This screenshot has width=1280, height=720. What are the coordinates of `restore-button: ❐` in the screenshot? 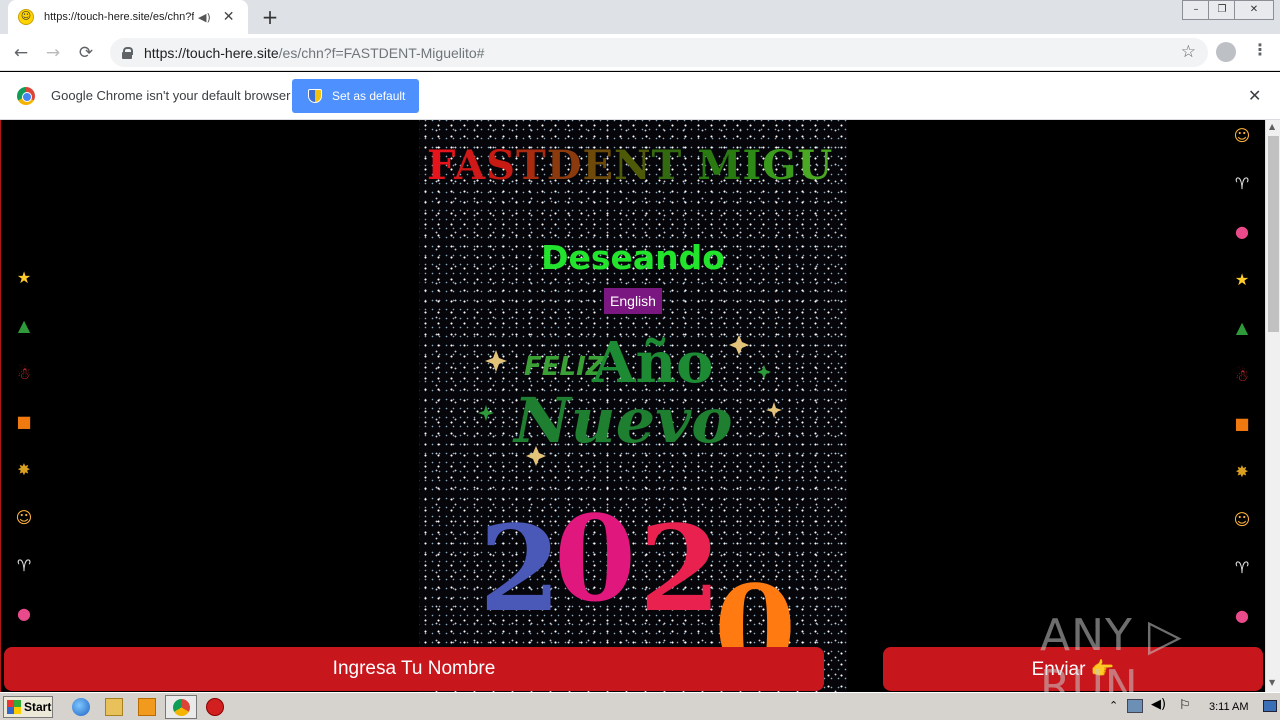 It's located at (1222, 10).